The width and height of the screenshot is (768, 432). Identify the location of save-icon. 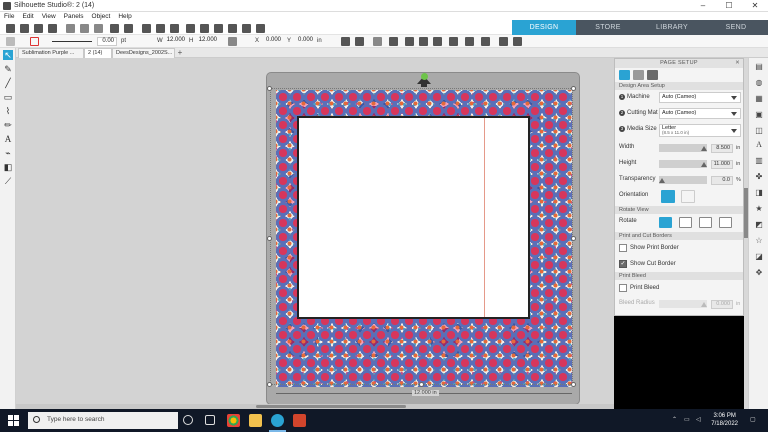
(38, 28).